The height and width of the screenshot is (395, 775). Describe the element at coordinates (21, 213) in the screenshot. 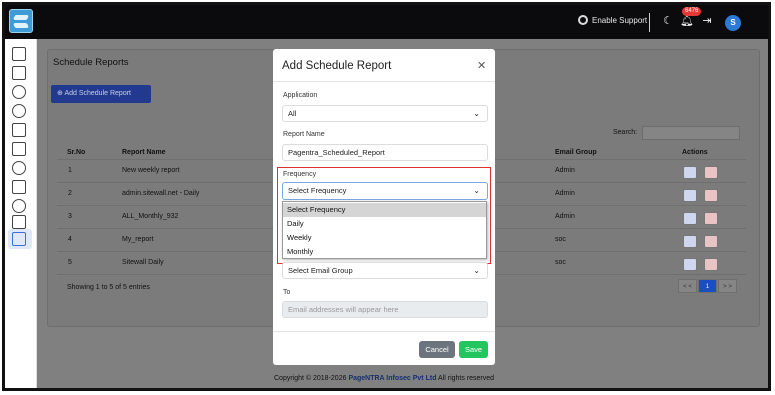

I see `sidebar` at that location.